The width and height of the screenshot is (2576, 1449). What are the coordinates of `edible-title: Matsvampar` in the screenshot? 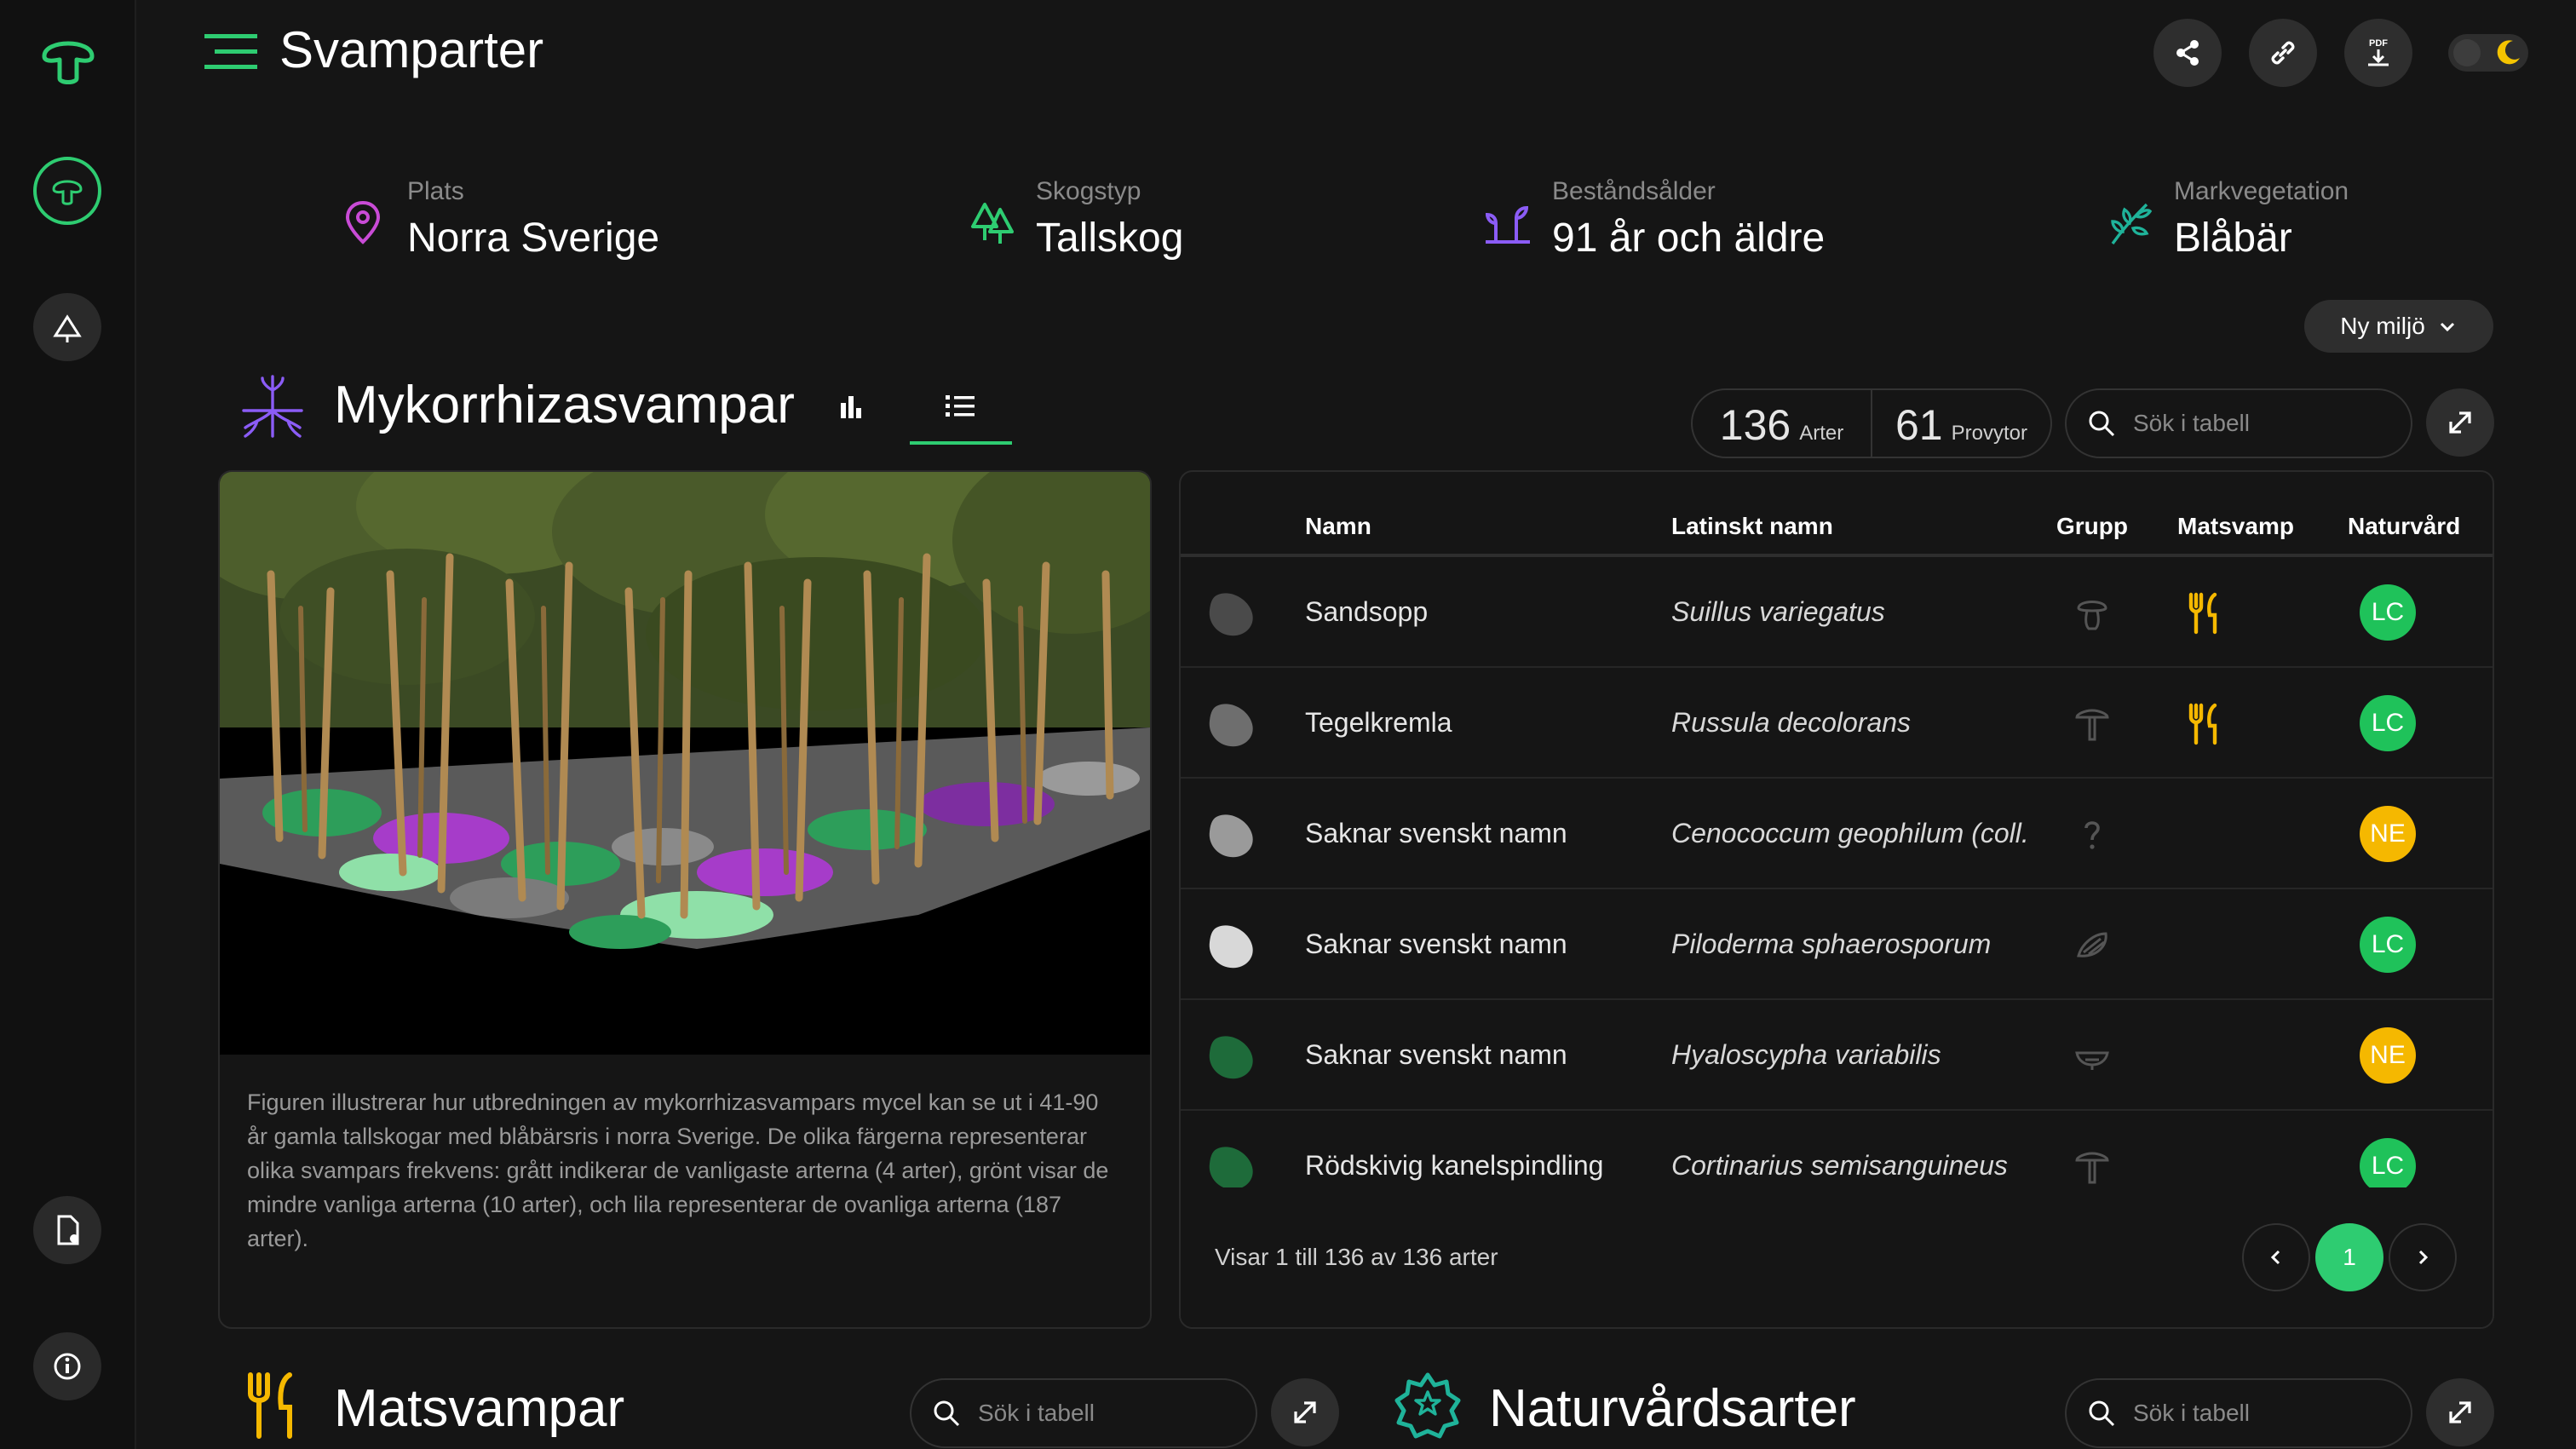 It's located at (480, 1408).